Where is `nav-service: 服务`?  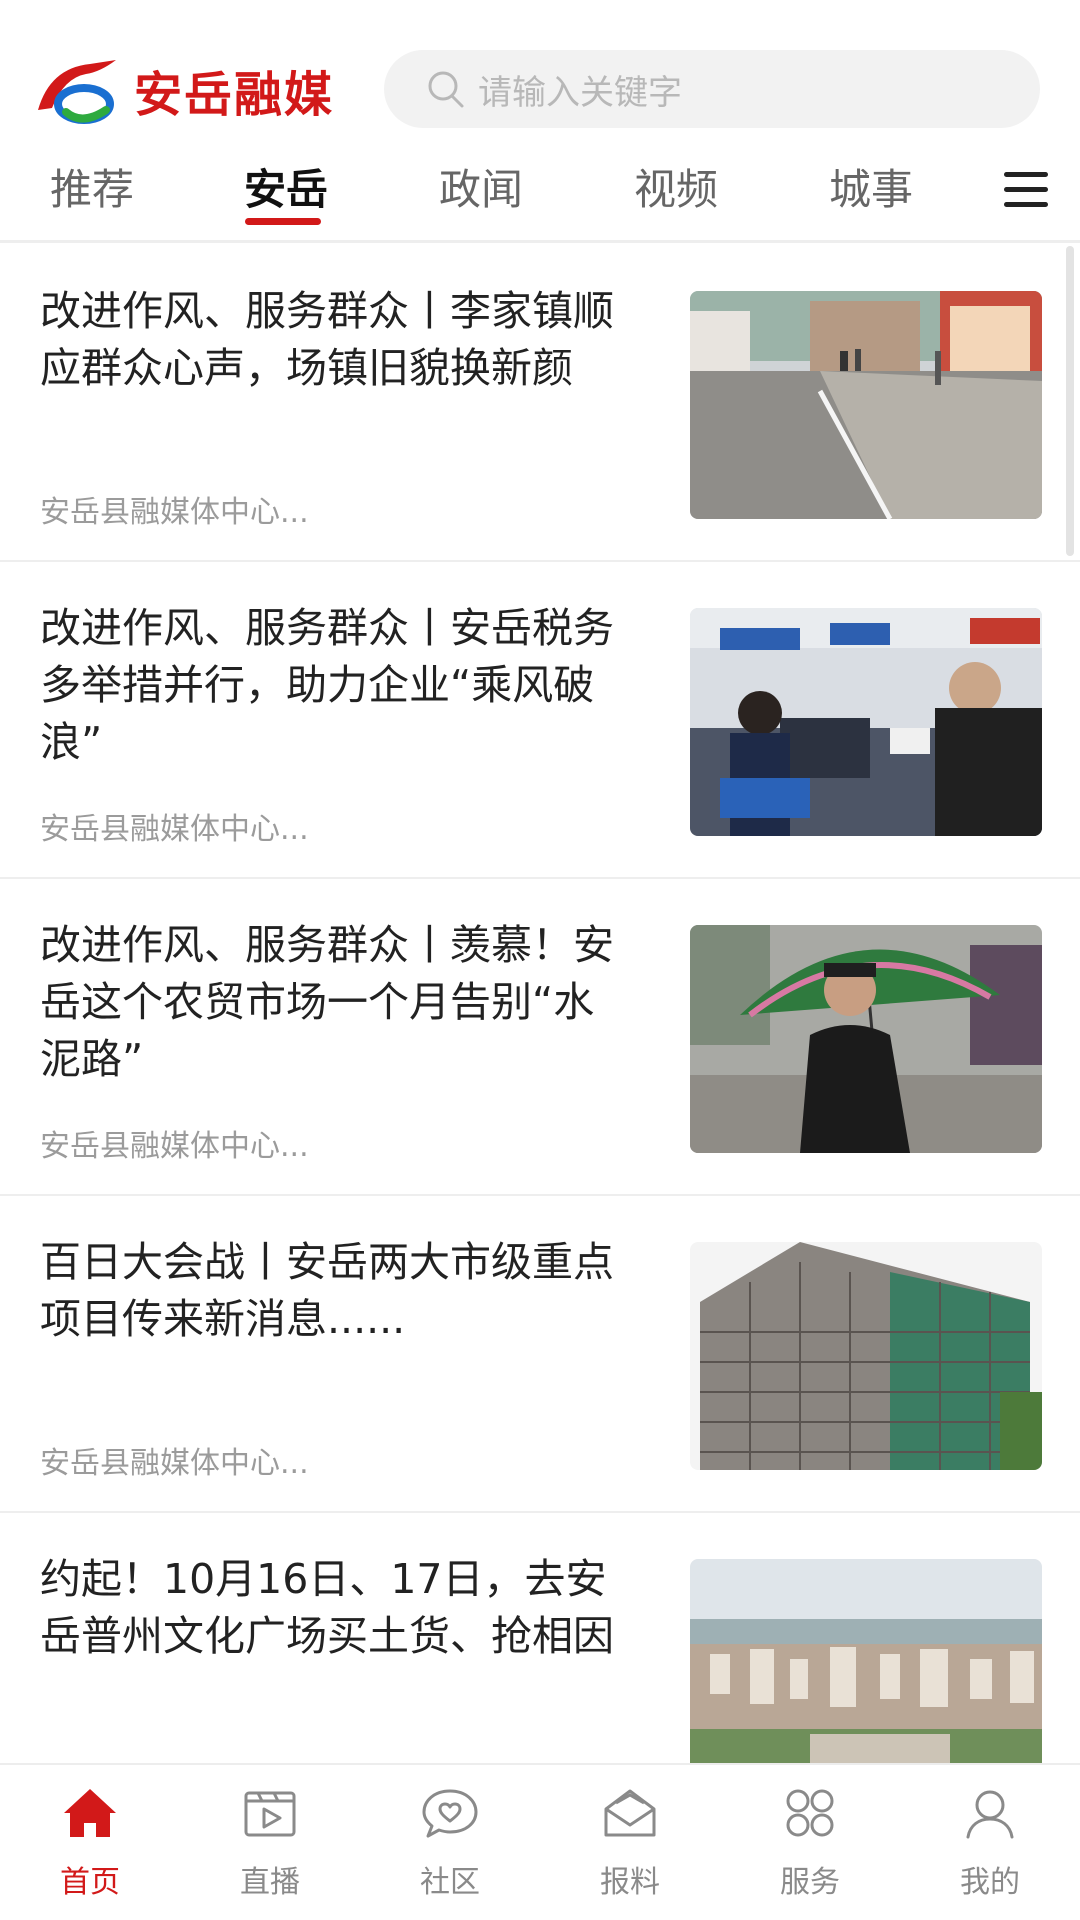 nav-service: 服务 is located at coordinates (810, 1842).